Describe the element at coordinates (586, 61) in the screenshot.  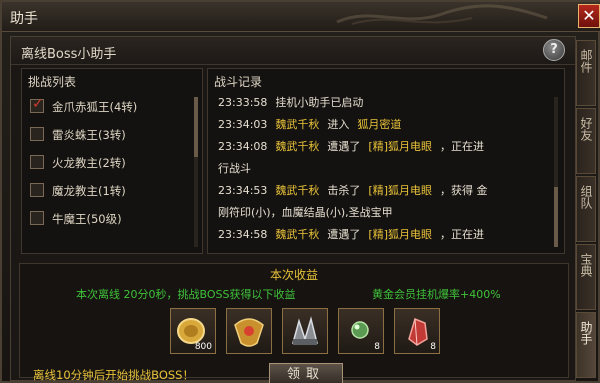
I see `side-tab-label: 邮件` at that location.